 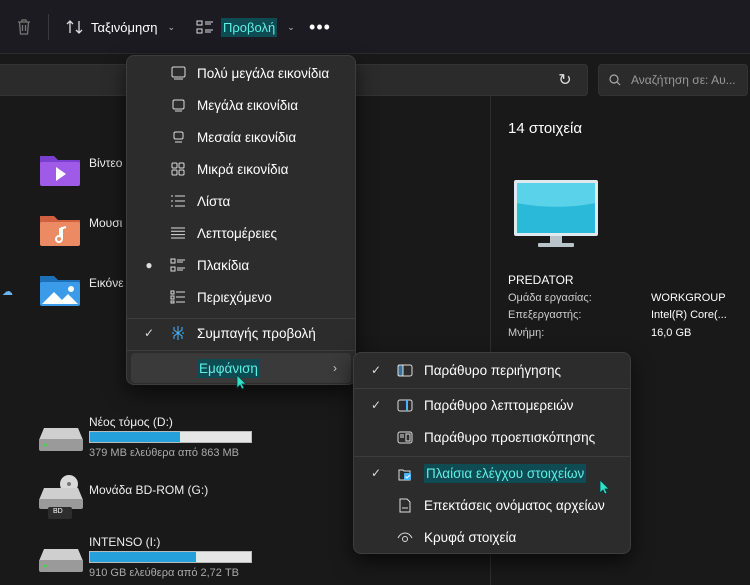 I want to click on menu-item-compact-view: ✓ Συμπαγής προβολή, so click(x=241, y=333).